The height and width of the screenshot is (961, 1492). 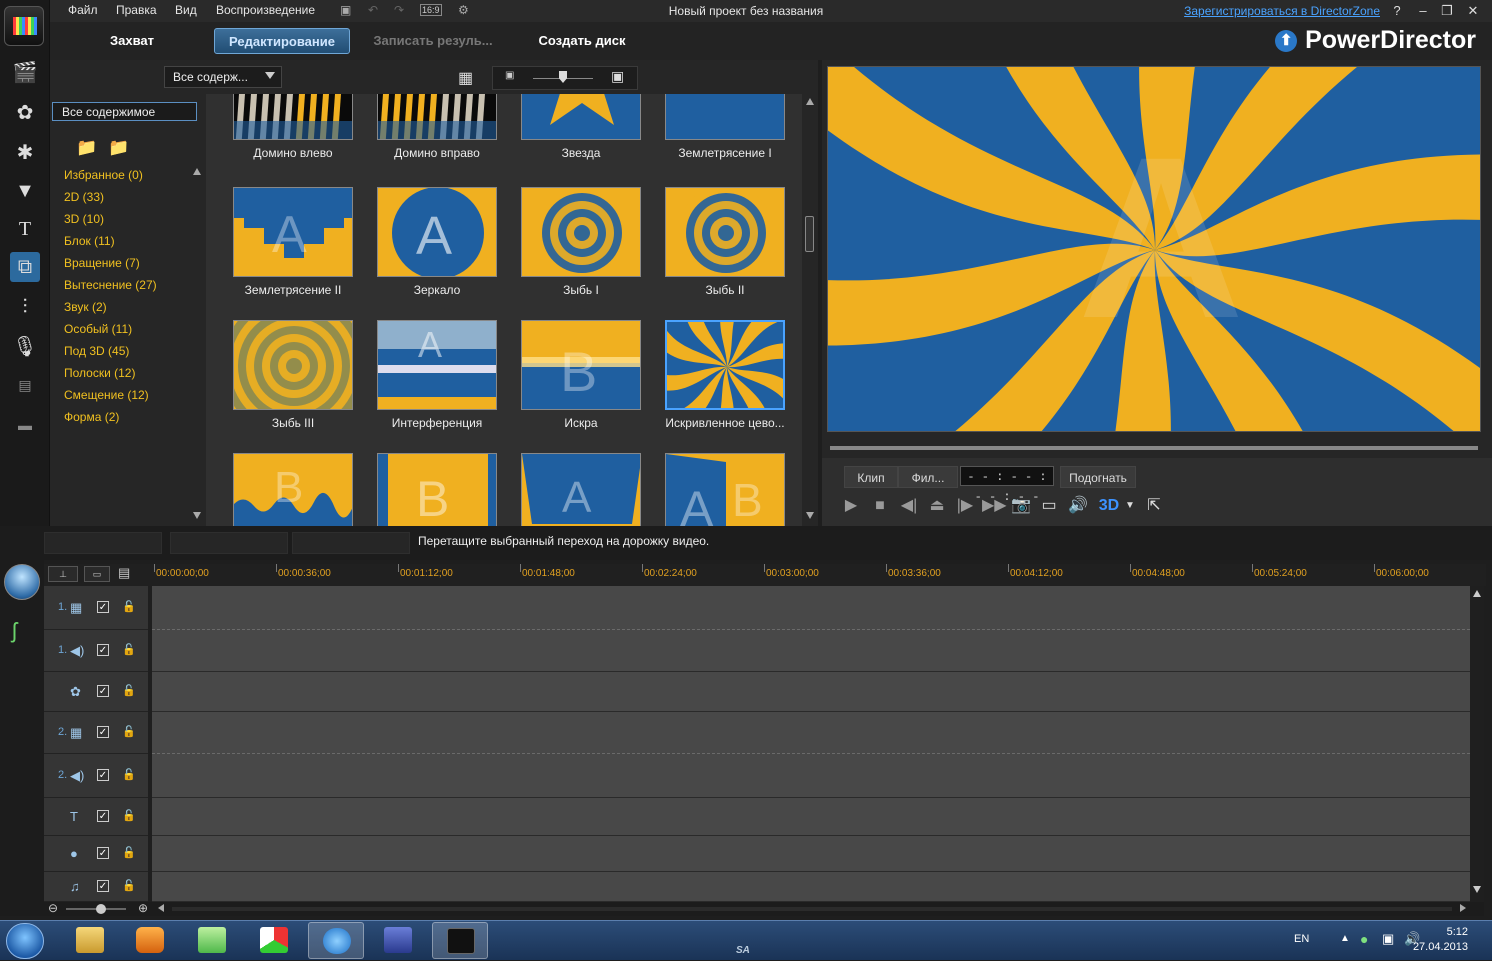 I want to click on tab-create-disc: Создать диск, so click(x=582, y=41).